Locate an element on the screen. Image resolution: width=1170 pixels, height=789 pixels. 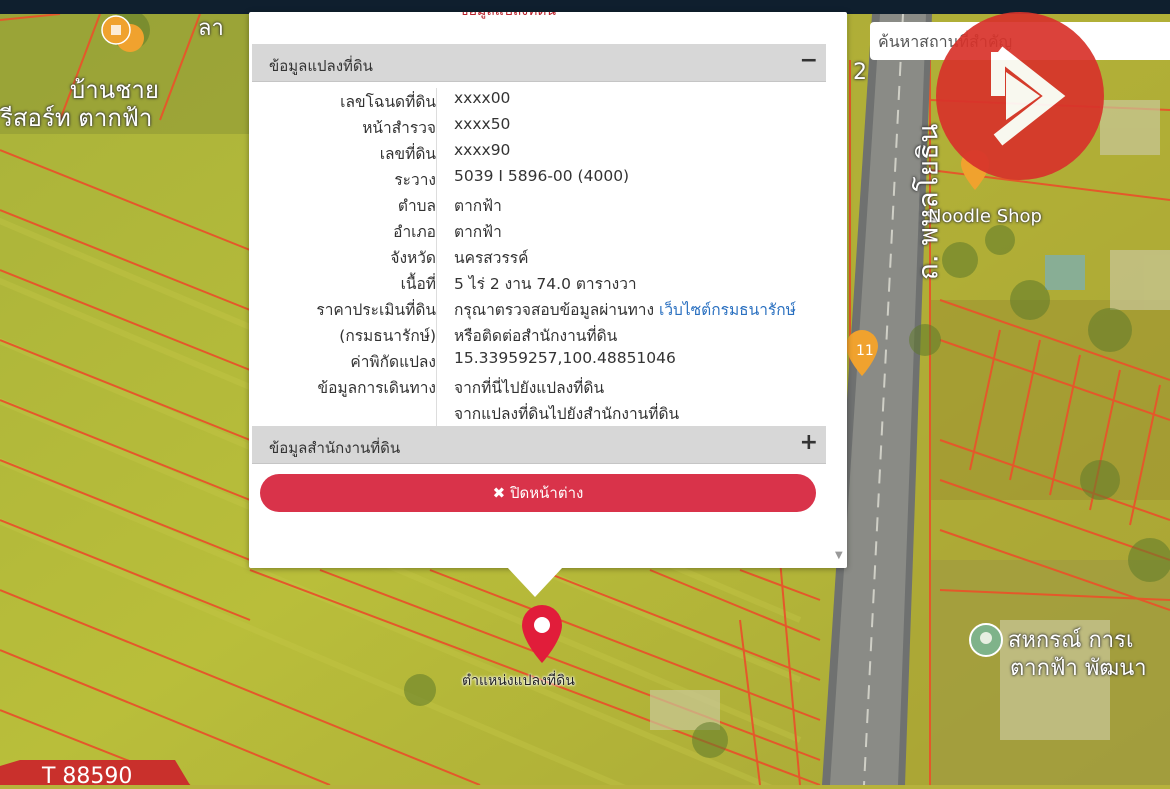
detail-row-survey-page: หน้าสำรวจ xxxx50 is located at coordinates (539, 125).